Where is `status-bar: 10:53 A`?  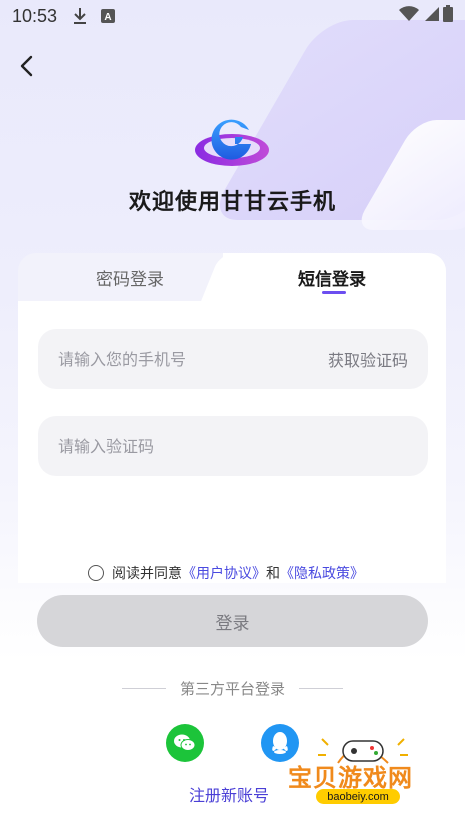 status-bar: 10:53 A is located at coordinates (232, 16).